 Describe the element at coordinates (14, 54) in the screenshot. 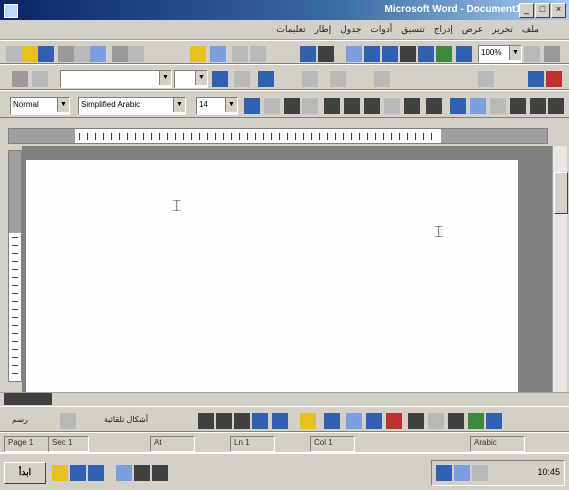

I see `new-document-icon` at that location.